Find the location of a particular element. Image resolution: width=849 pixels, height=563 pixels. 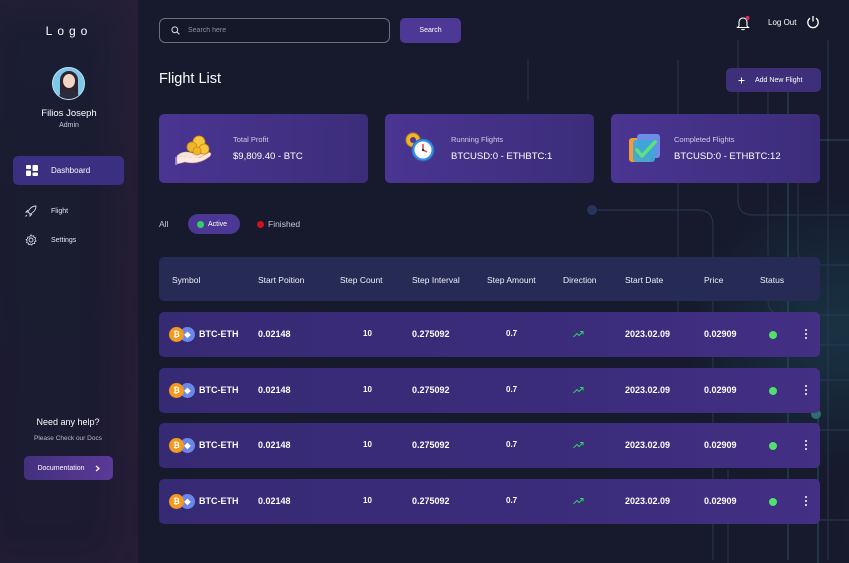

logout-label: Log Out is located at coordinates (782, 22).